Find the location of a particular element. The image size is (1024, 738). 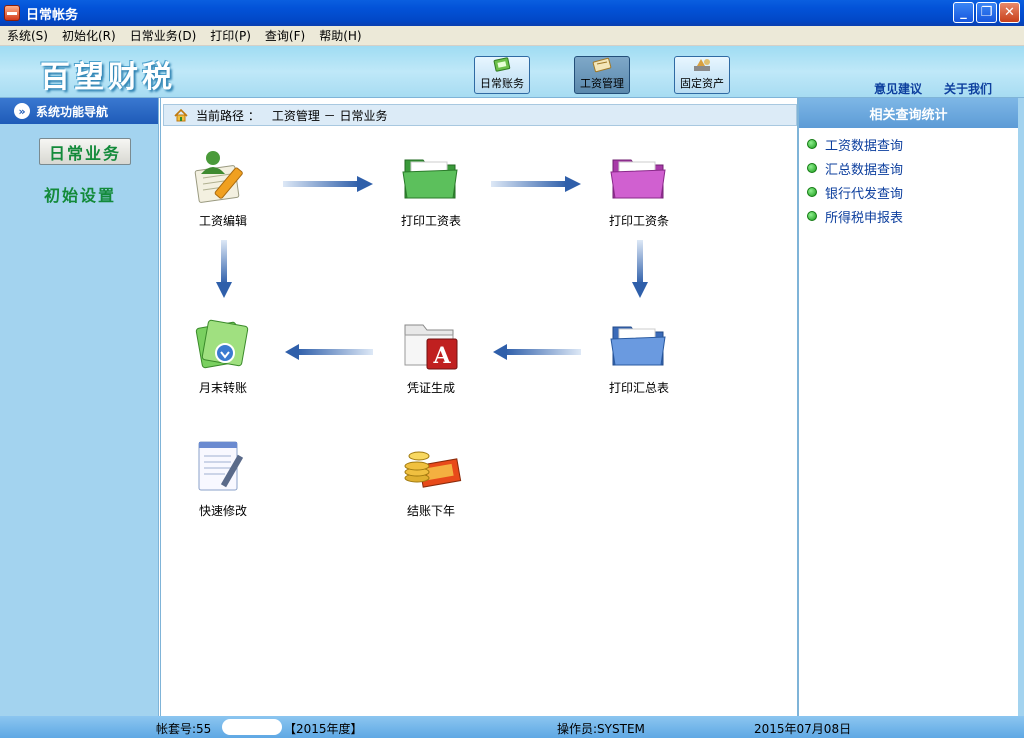

flow-print-salary-slip: 打印工资条 is located at coordinates (639, 188).